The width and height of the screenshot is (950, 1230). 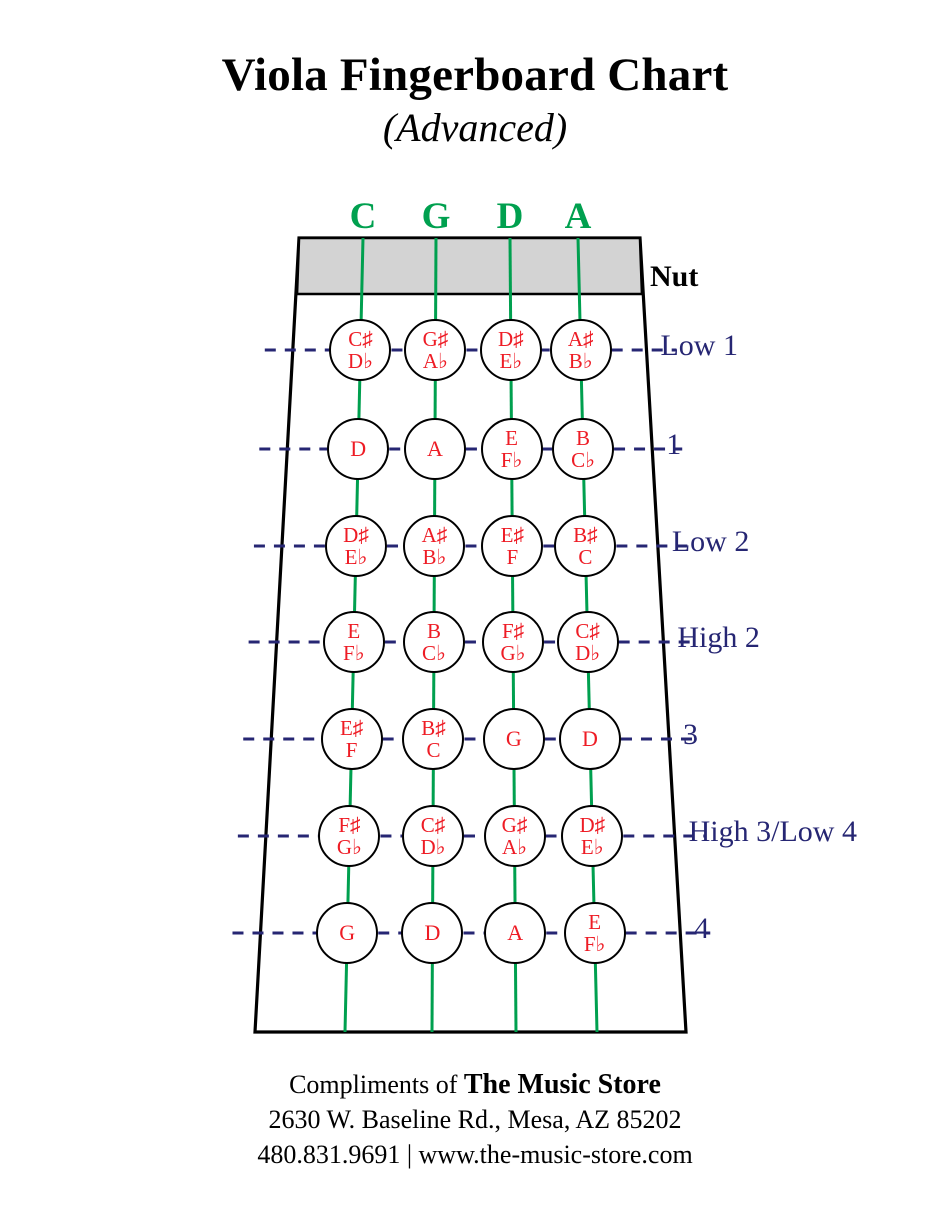 I want to click on footer-compliments-line: Compliments of The Music Store, so click(x=475, y=1084).